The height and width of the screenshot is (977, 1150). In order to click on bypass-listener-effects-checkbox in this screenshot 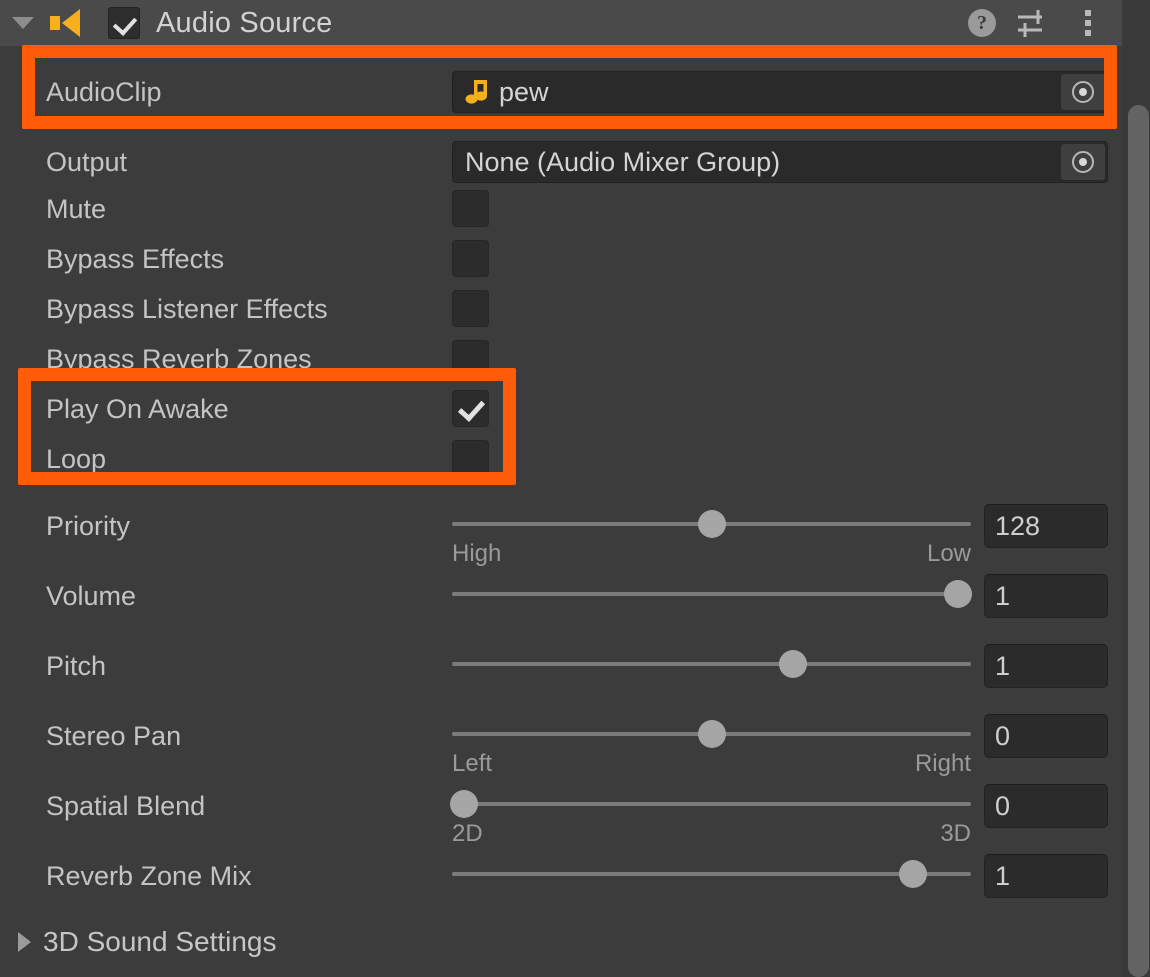, I will do `click(470, 308)`.